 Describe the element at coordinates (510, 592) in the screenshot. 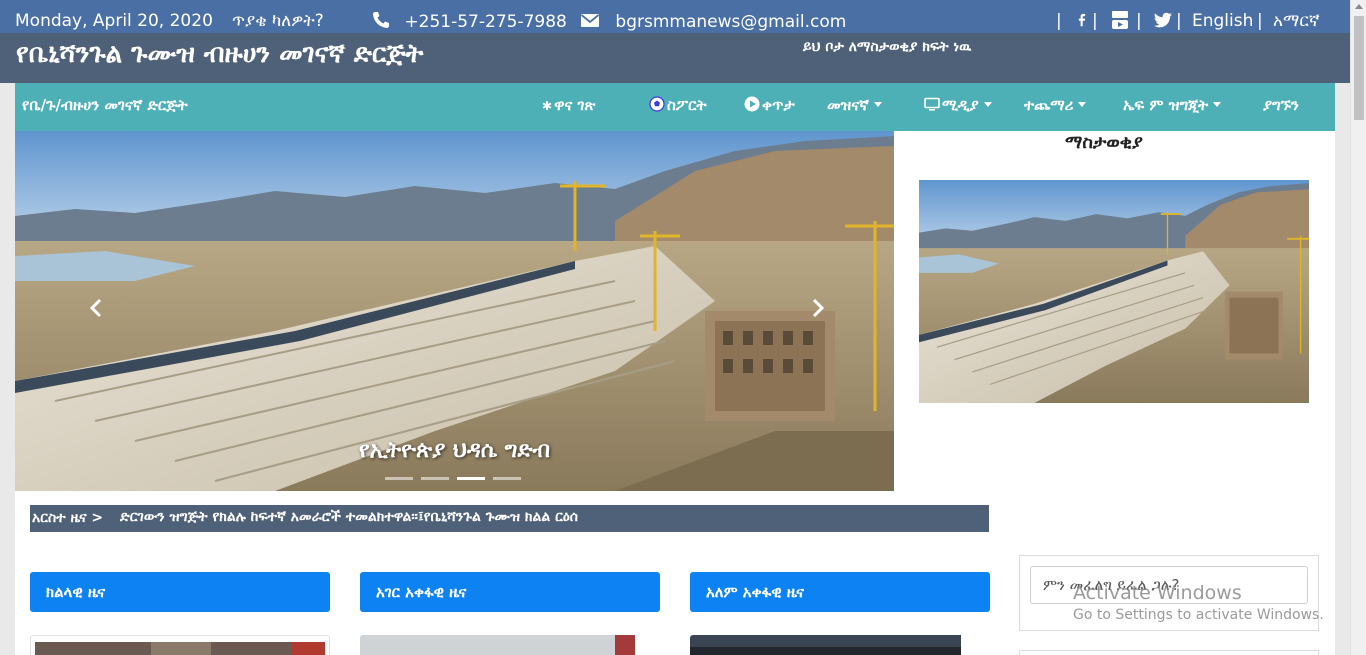

I see `section-header-national-news: አገር አቀፋዊ ዜና` at that location.